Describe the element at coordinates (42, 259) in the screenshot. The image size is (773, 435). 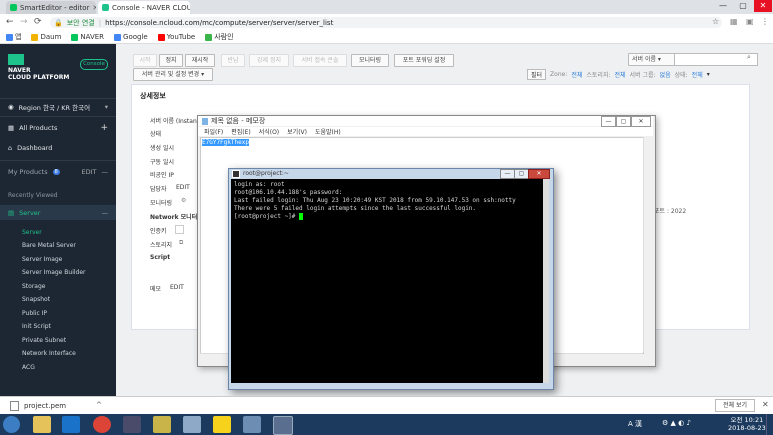
I see `sidebar-item-server-image: Server Image` at that location.